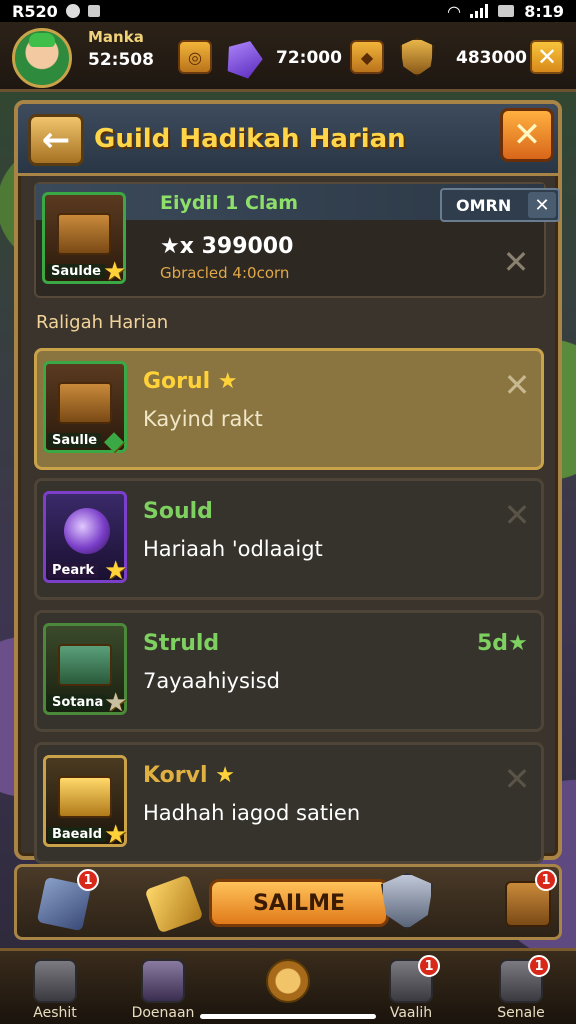  I want to click on top-close-button: ✕, so click(547, 57).